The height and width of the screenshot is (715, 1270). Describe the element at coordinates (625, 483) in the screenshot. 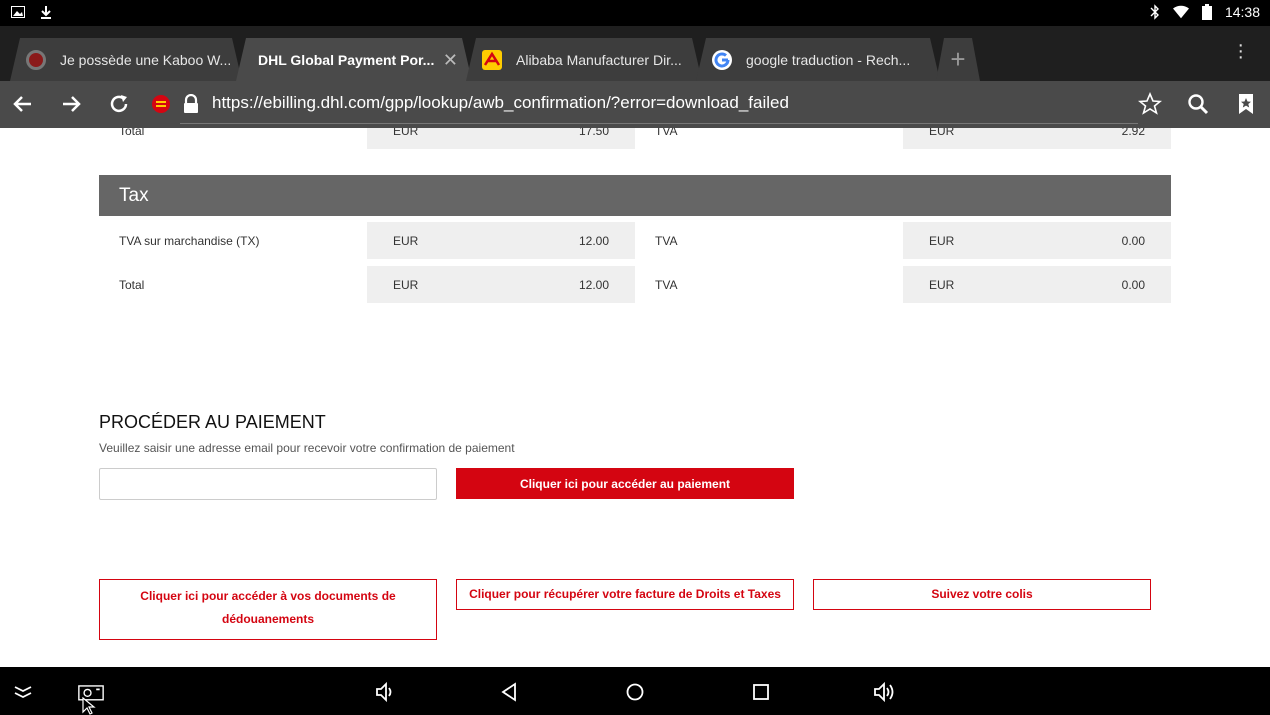

I see `payment-button: Cliquer ici pour accéder au paiement` at that location.